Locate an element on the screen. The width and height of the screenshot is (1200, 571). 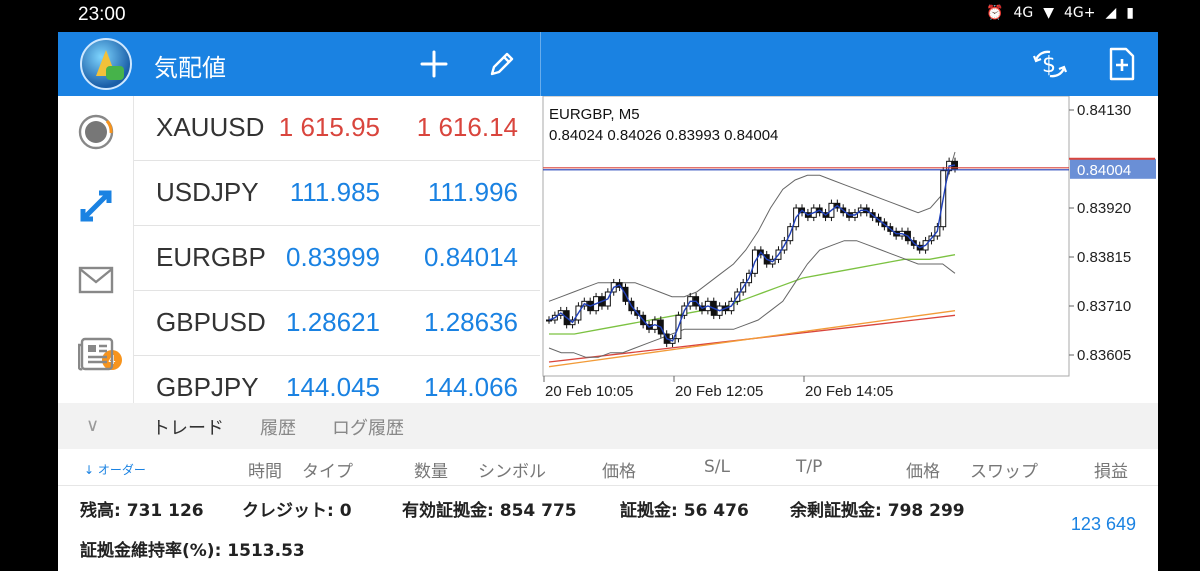
quote-row-xauusd: XAUUSD 1 615.95 1 616.14 is located at coordinates (337, 128).